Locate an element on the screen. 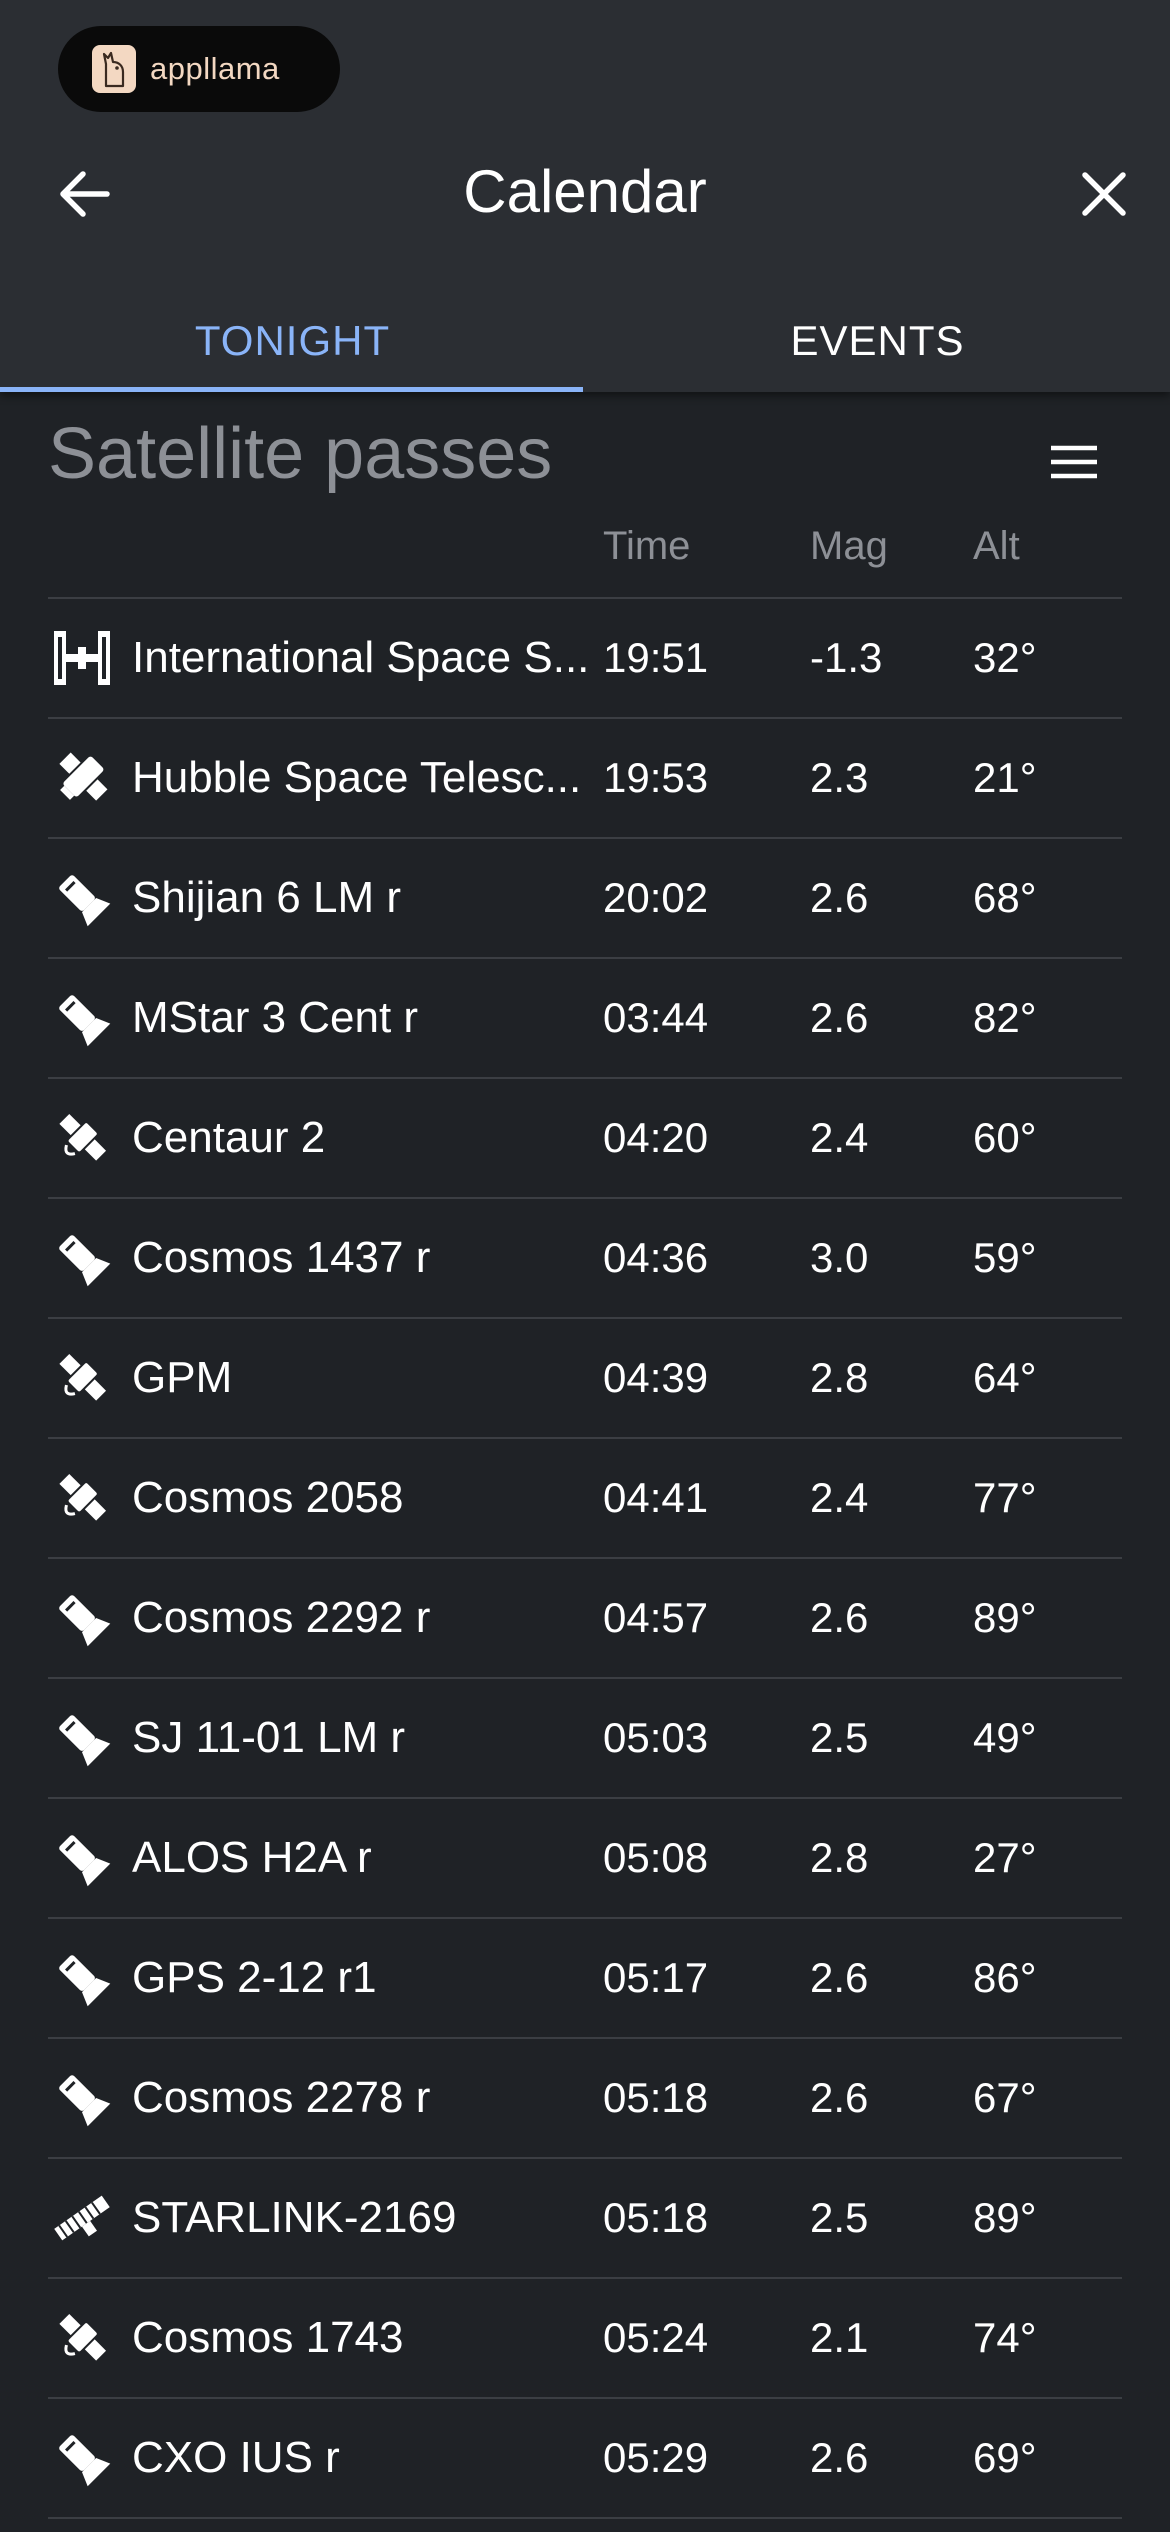  pass-magnitude: -1.3 is located at coordinates (846, 657).